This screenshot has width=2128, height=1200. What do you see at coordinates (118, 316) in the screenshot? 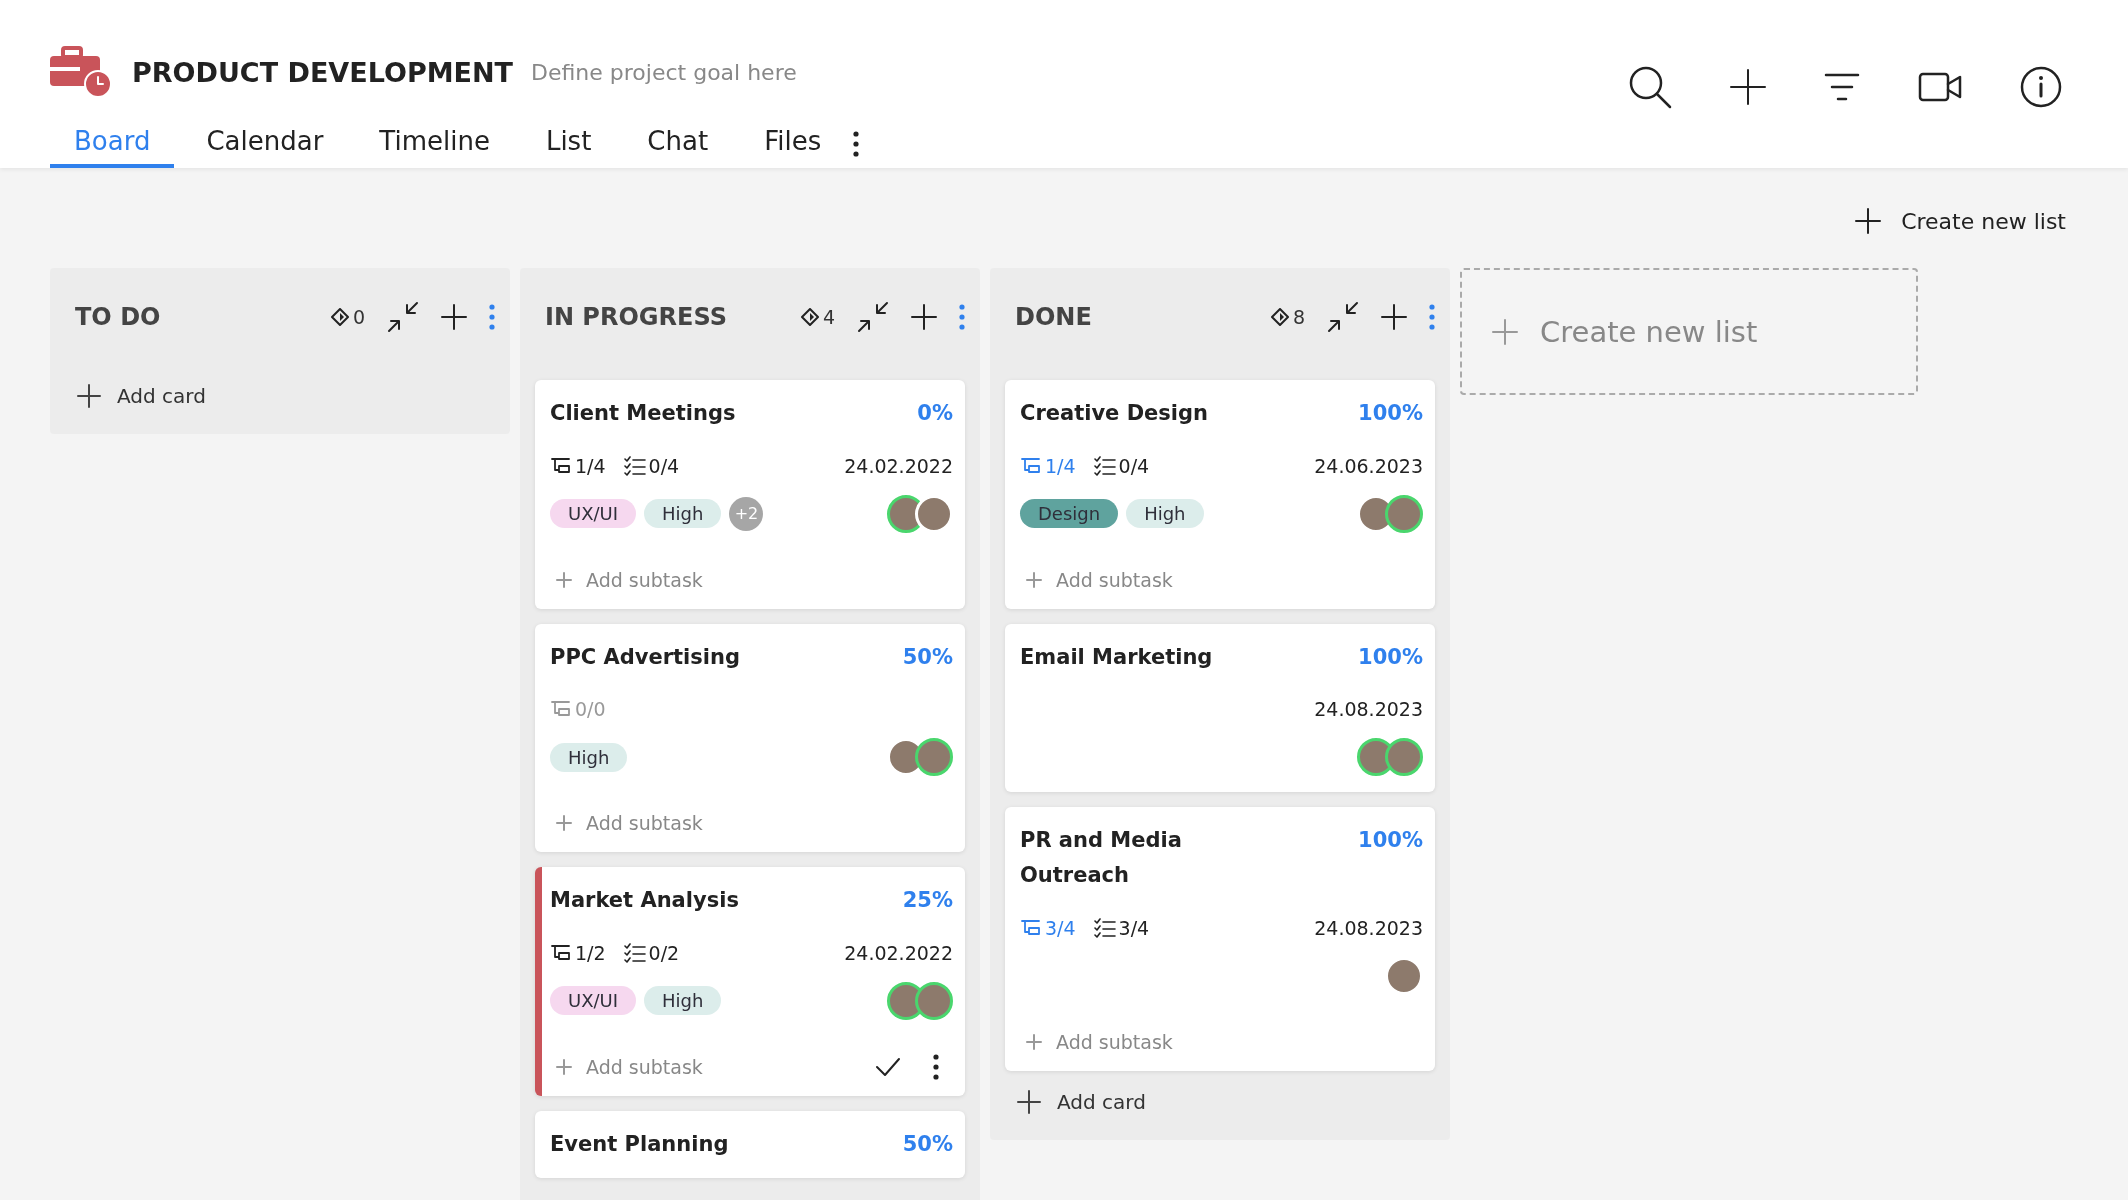
I see `list-title: TO DO` at bounding box center [118, 316].